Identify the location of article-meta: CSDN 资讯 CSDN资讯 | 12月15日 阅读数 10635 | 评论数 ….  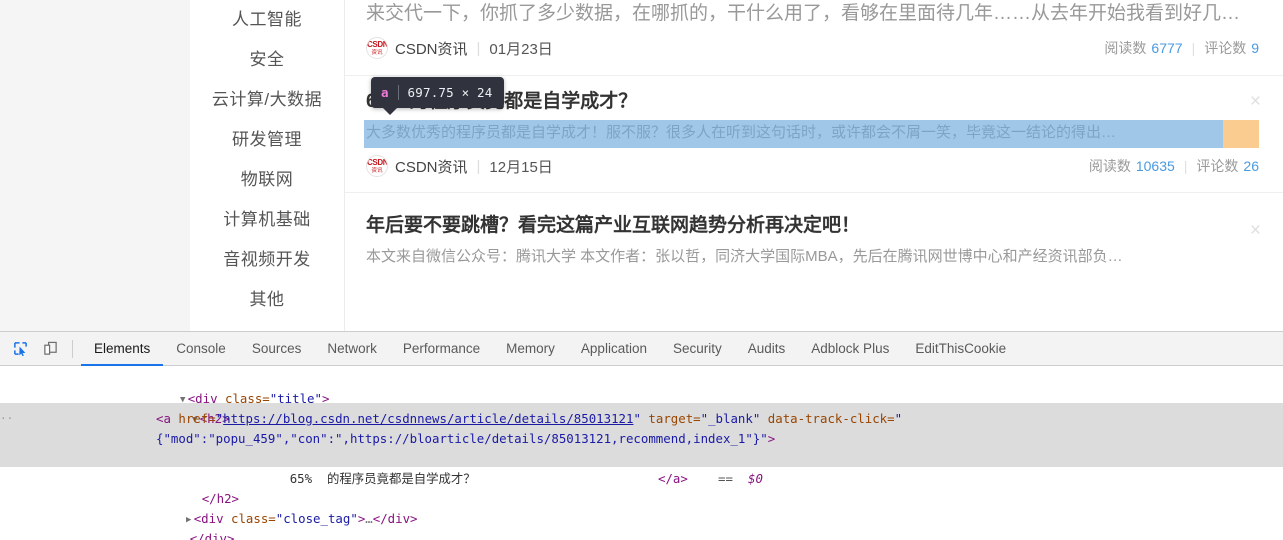
(812, 166).